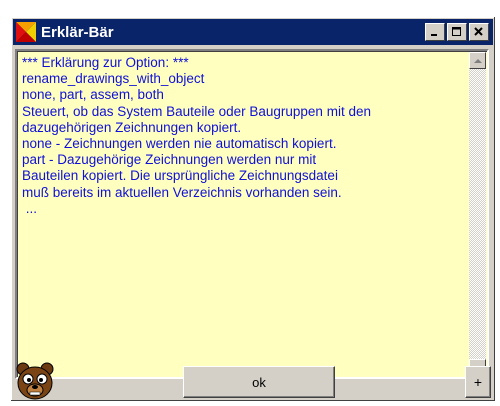 The width and height of the screenshot is (500, 406). I want to click on maximize-button, so click(457, 32).